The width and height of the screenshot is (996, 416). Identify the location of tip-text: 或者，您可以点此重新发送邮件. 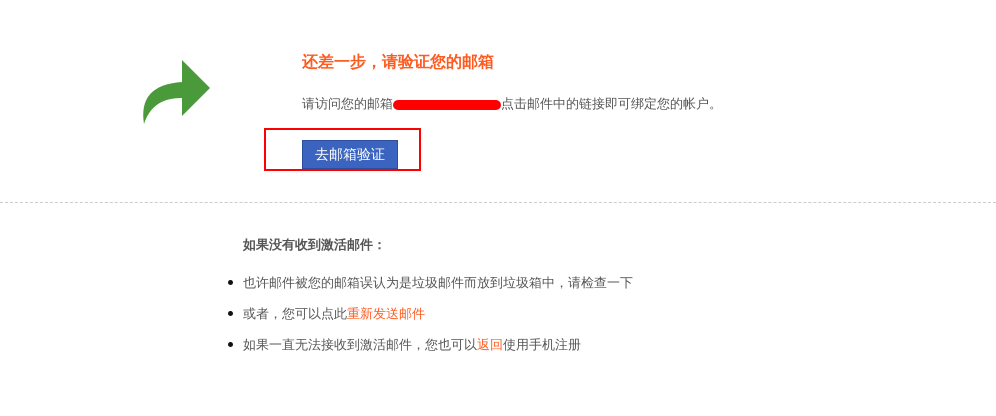
(334, 314).